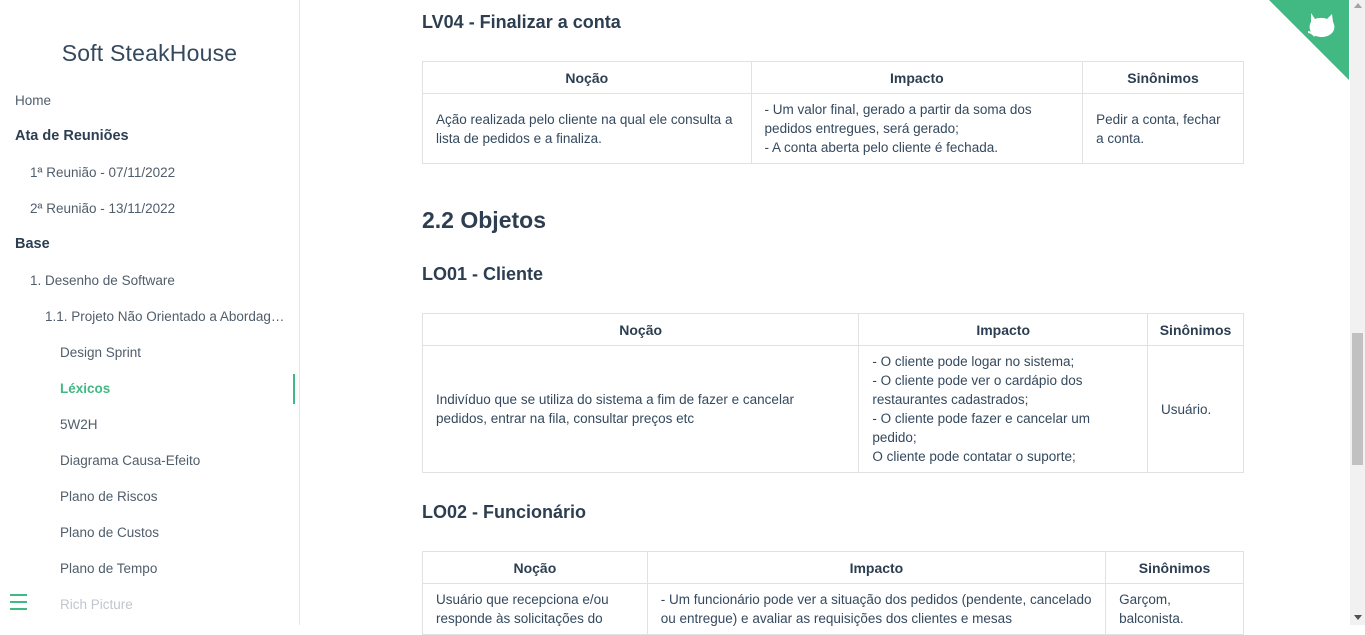 This screenshot has width=1365, height=635. I want to click on hamburger-icon, so click(18, 602).